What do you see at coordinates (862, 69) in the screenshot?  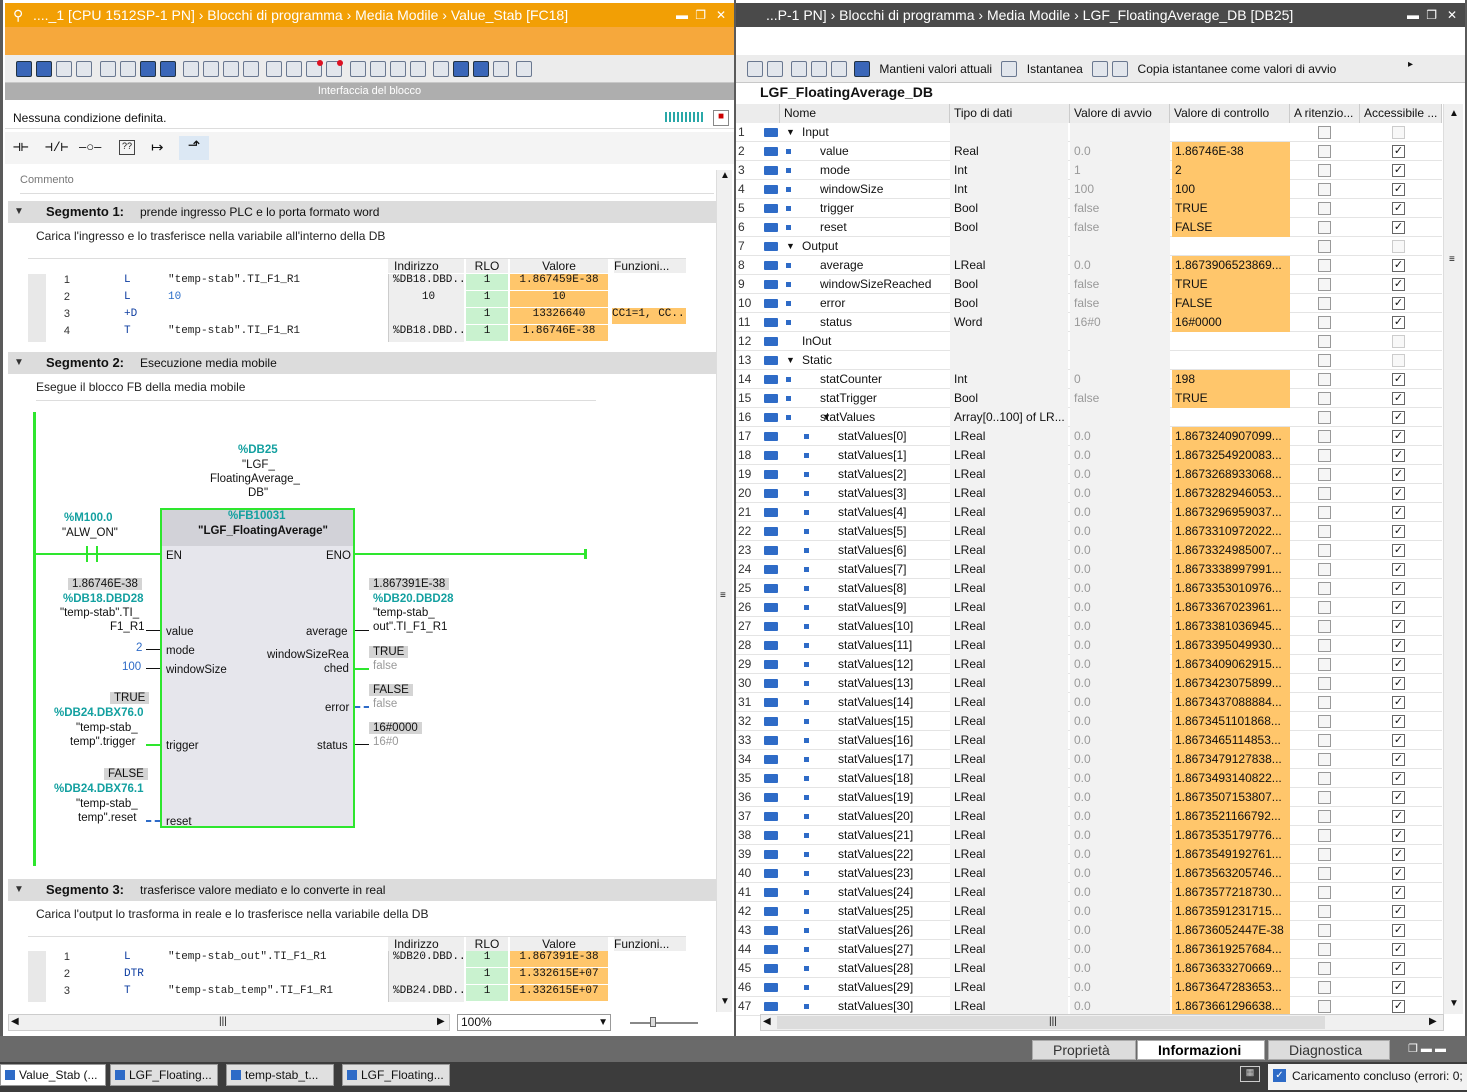 I see `glasses-icon` at bounding box center [862, 69].